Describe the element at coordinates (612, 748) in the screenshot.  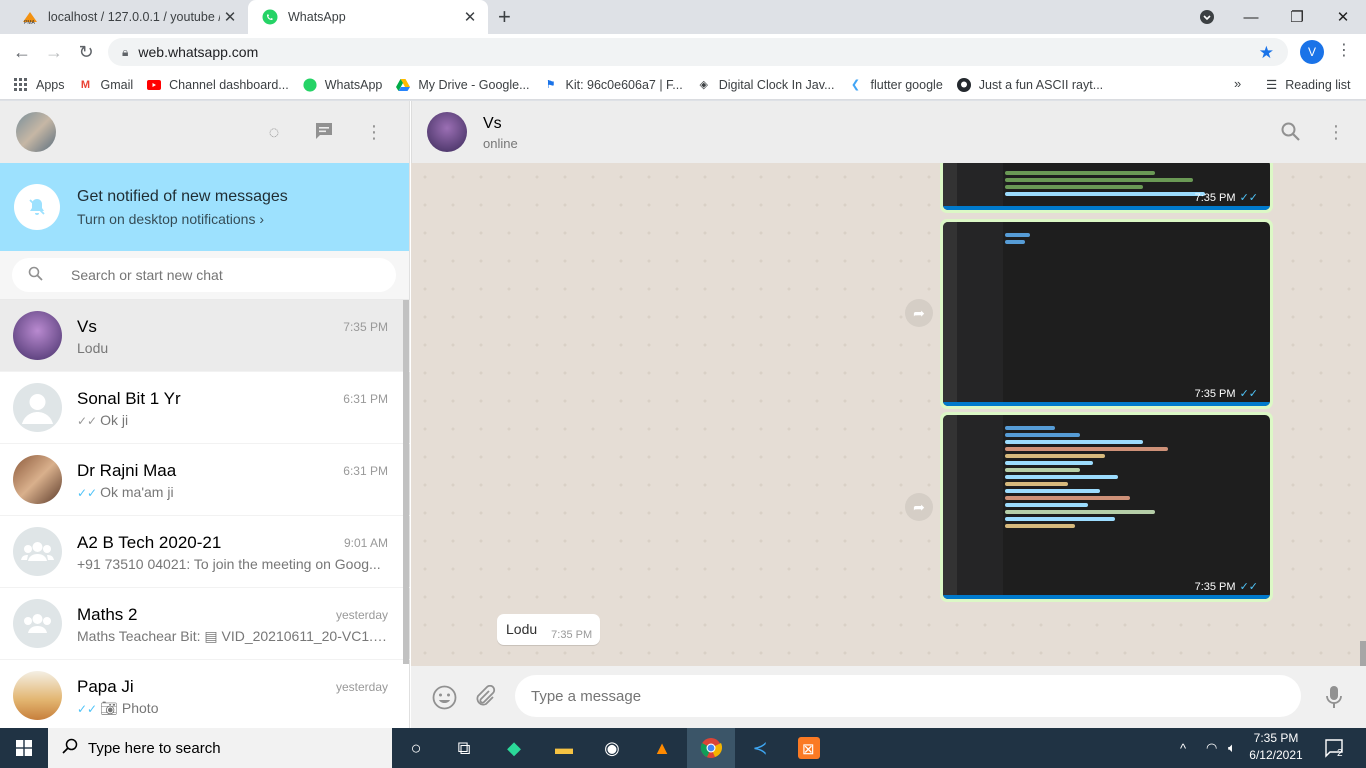
I see `obs-icon: ◉` at that location.